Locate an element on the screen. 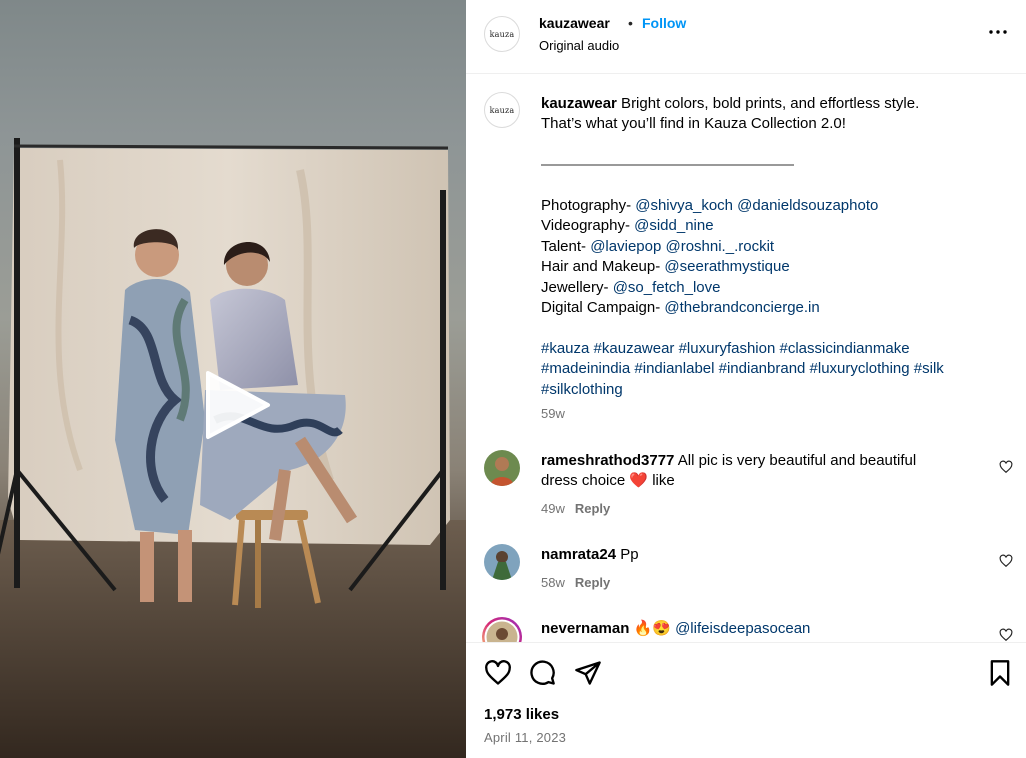 This screenshot has width=1026, height=758. comment-meta: 58w Reply is located at coordinates (575, 582).